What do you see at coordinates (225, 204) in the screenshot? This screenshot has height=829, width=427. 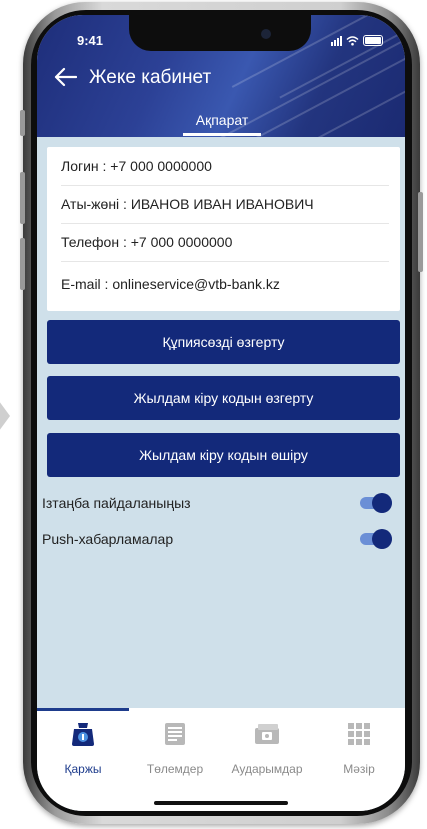 I see `name-row: Аты-жөні : ИВАНОВ ИВАН ИВАНОВИЧ` at bounding box center [225, 204].